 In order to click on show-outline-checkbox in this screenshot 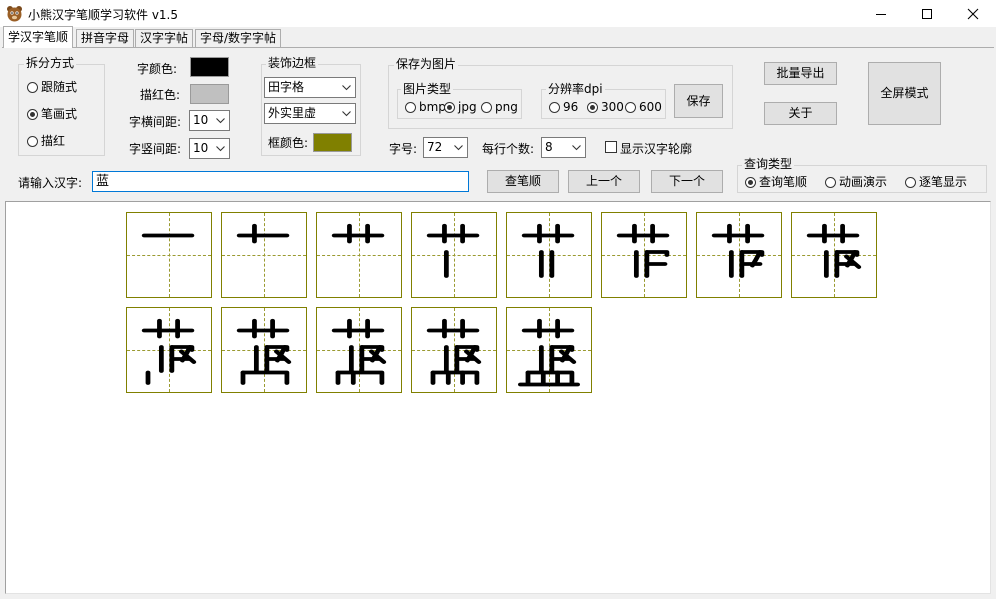, I will do `click(611, 147)`.